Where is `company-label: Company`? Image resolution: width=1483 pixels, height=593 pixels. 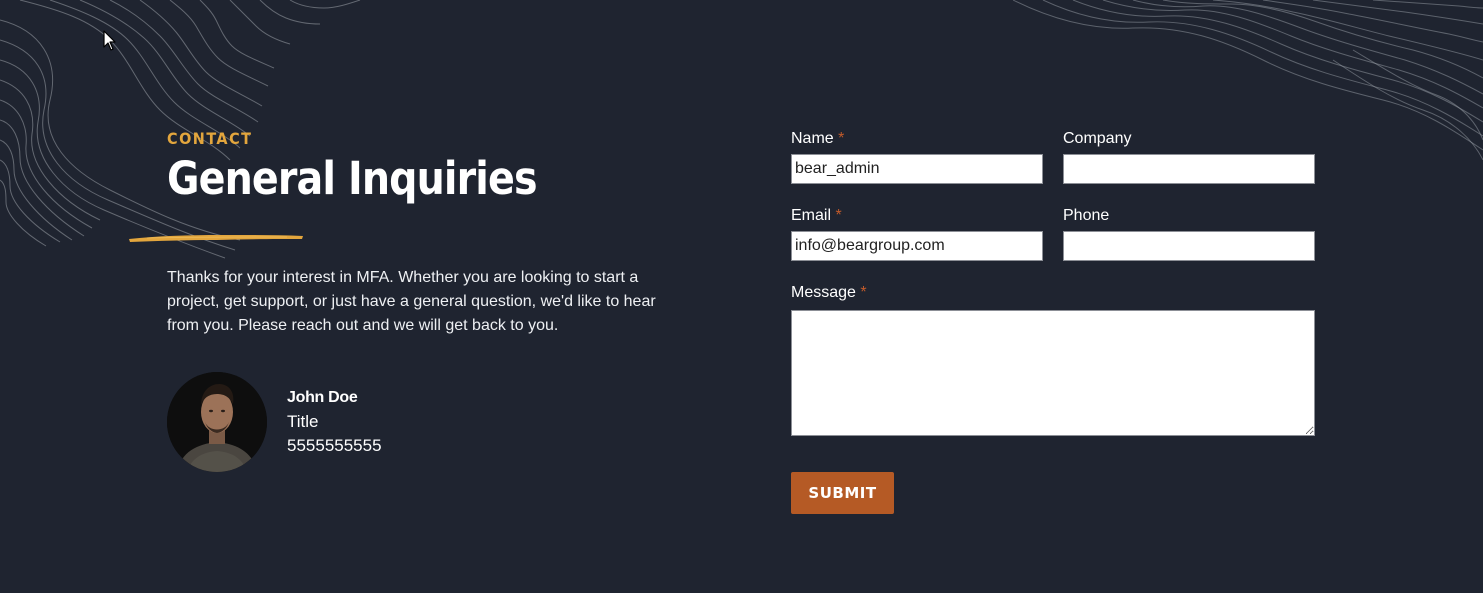
company-label: Company is located at coordinates (1097, 138).